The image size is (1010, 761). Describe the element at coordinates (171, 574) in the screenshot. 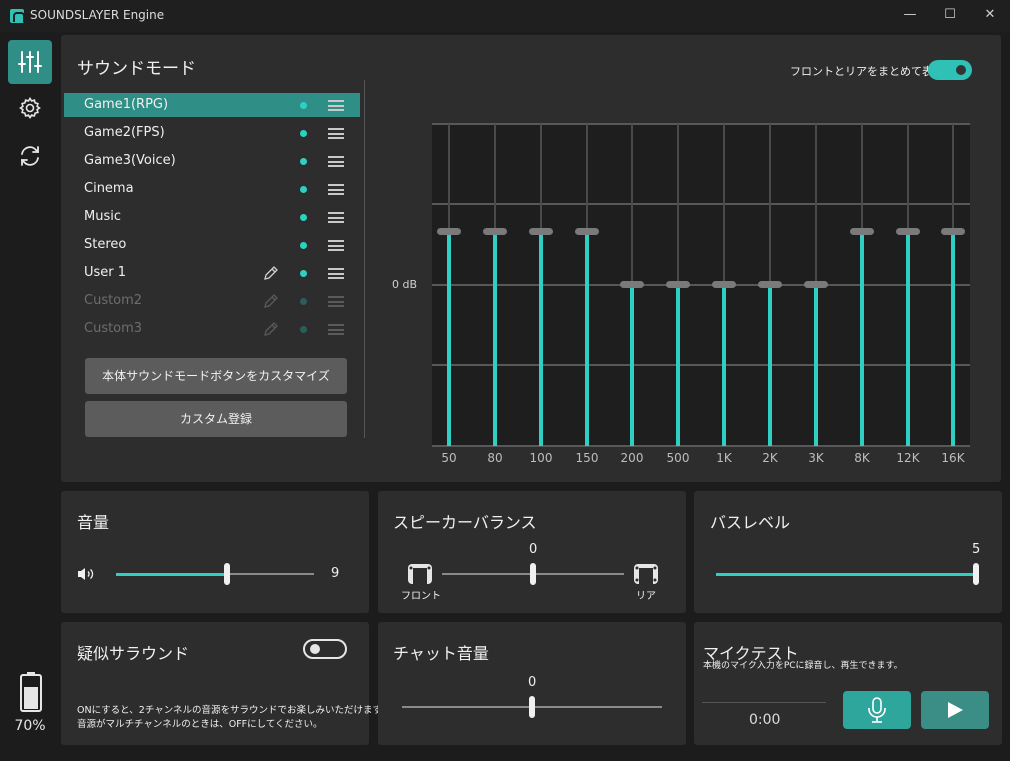

I see `volume-fill` at that location.